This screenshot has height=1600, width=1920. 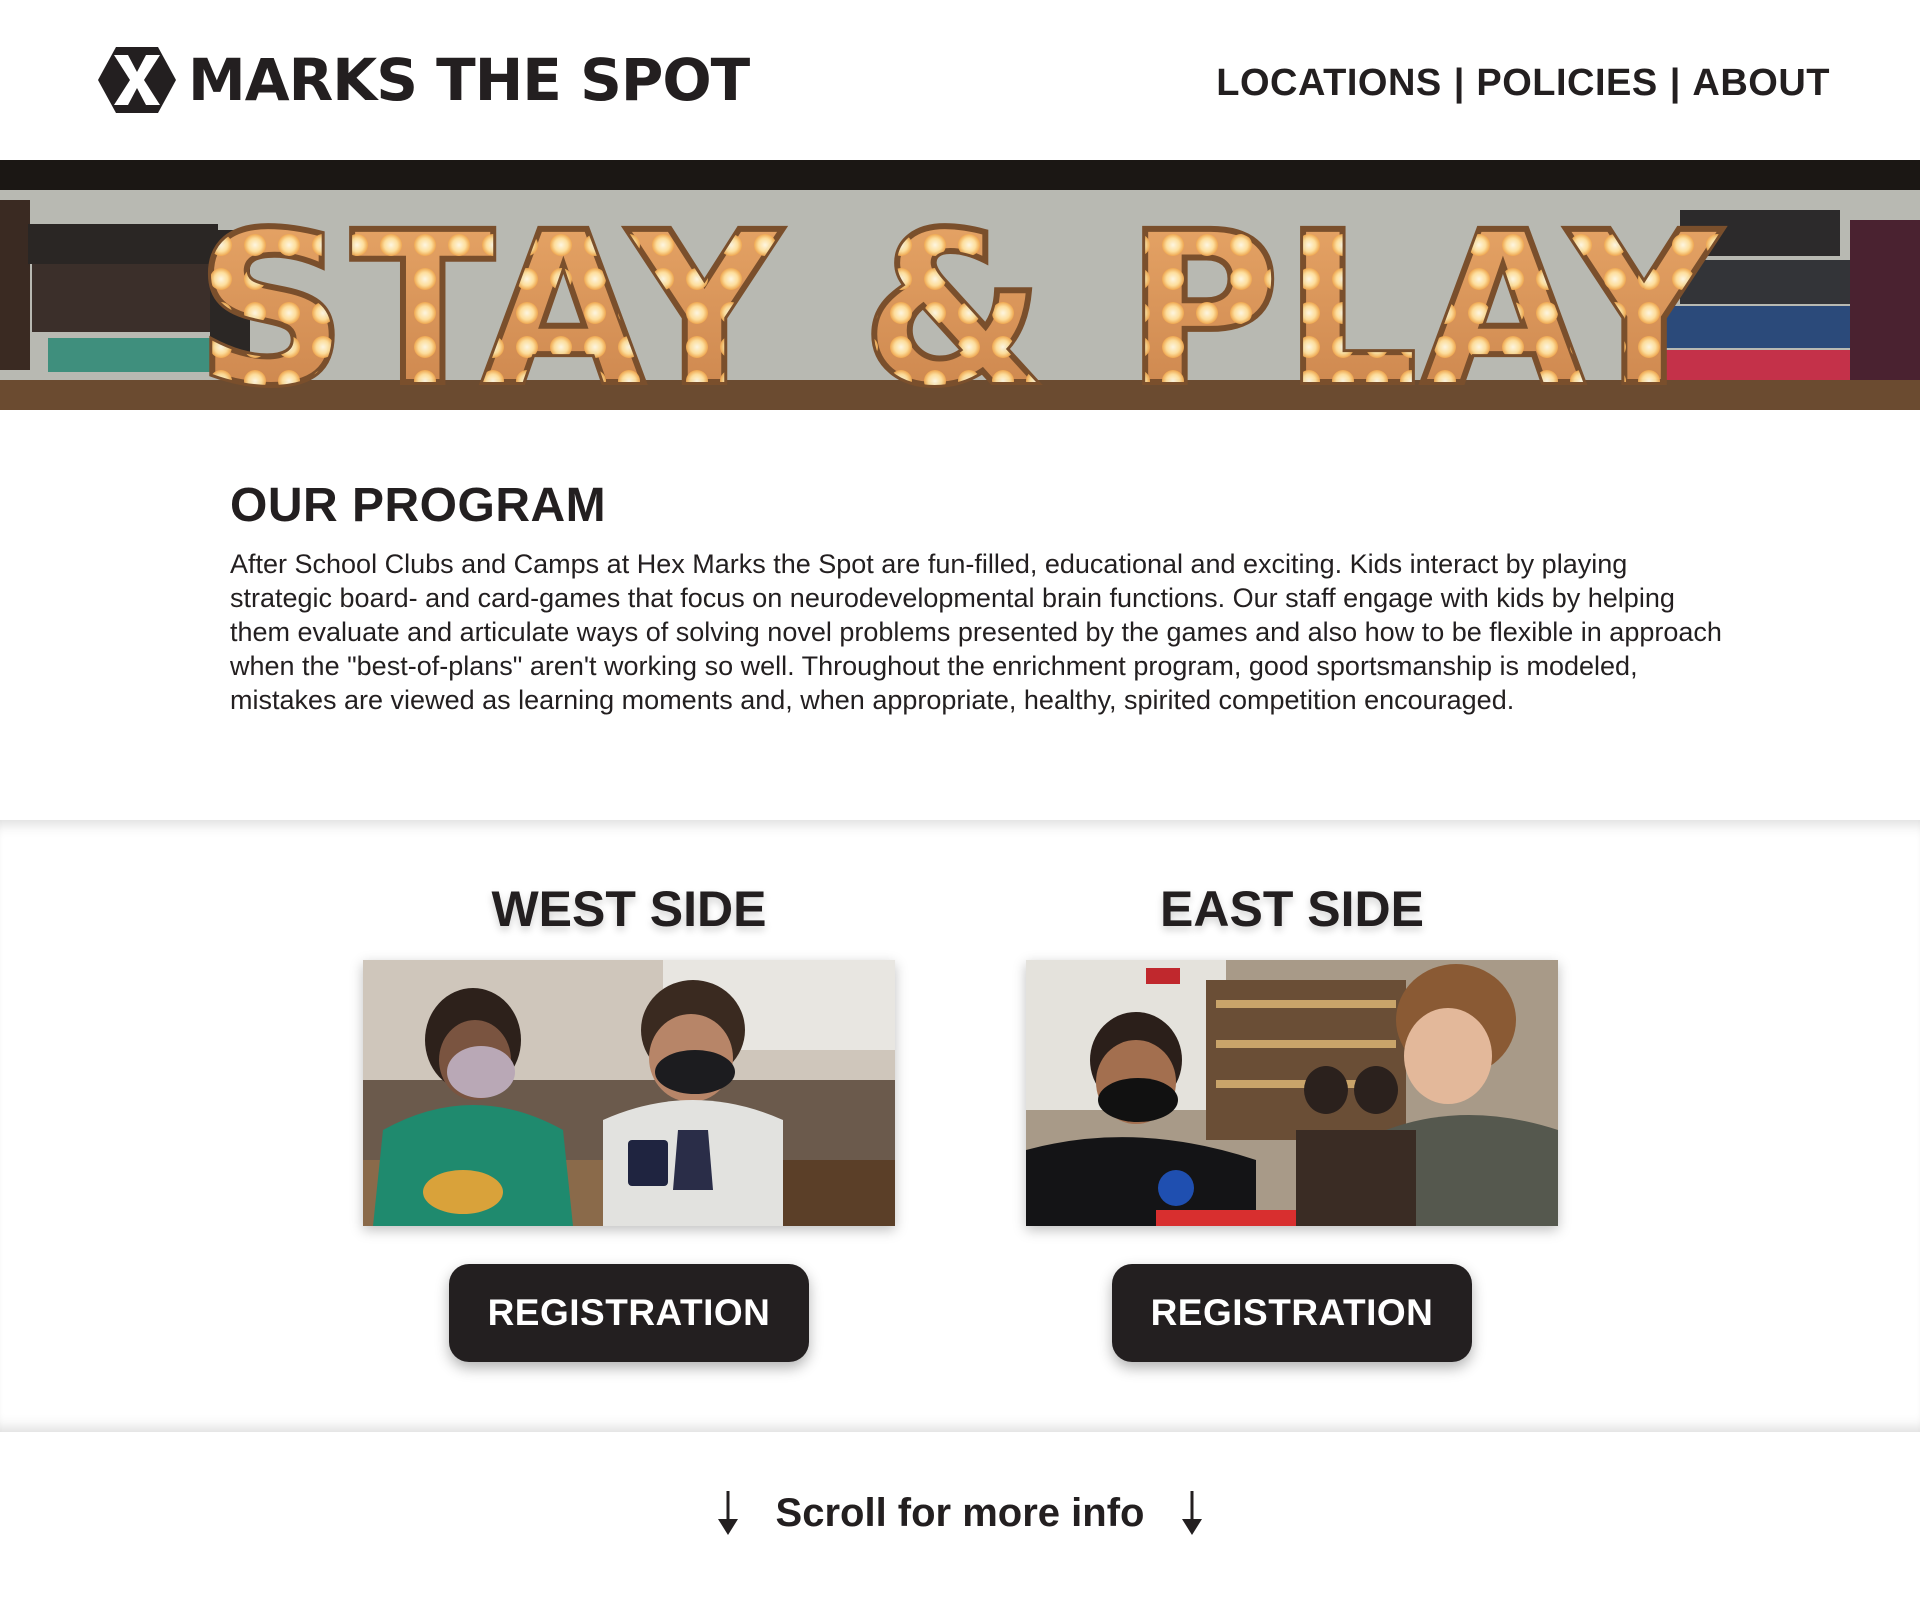 What do you see at coordinates (629, 1313) in the screenshot?
I see `west-registration-button: REGISTRATION` at bounding box center [629, 1313].